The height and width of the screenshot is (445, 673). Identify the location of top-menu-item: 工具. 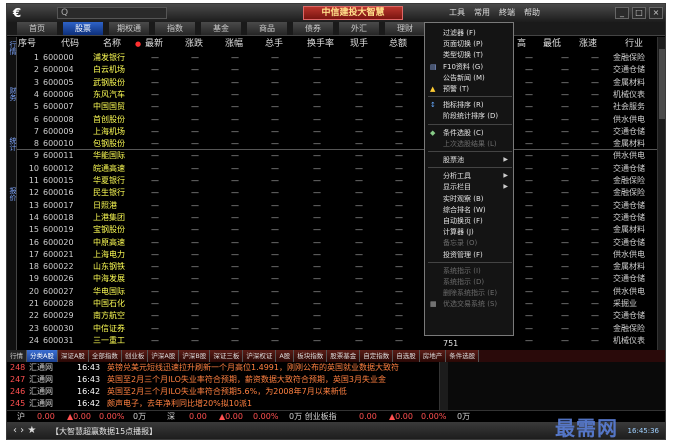
(457, 12).